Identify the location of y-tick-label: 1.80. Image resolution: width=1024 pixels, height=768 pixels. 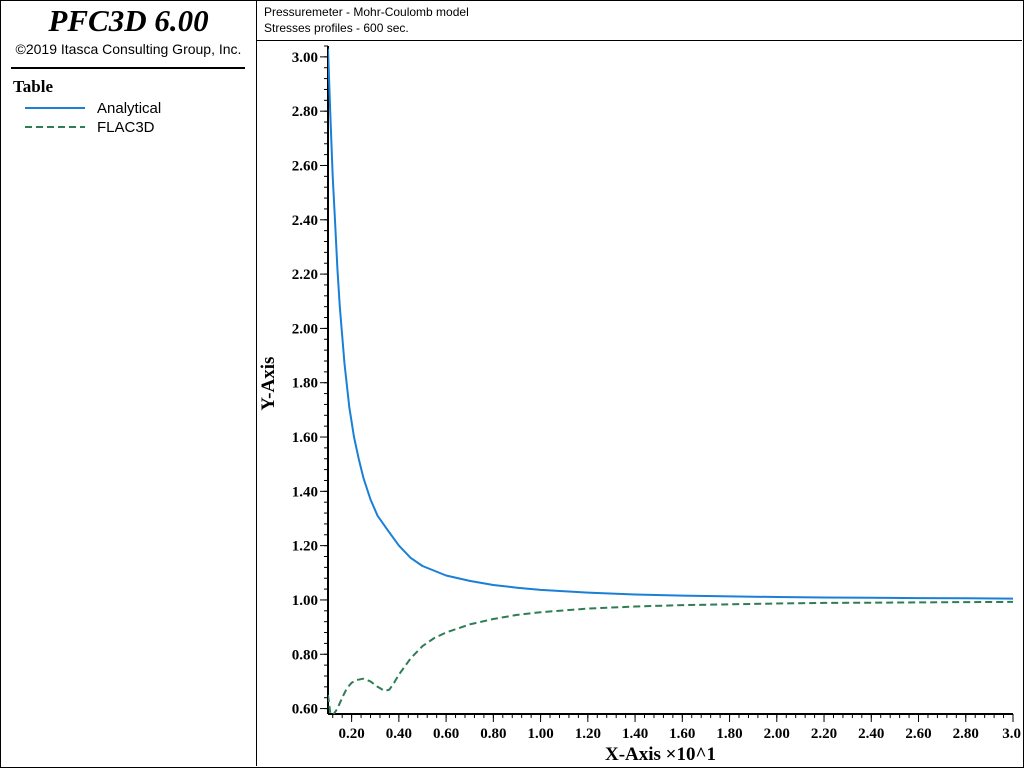
(305, 384).